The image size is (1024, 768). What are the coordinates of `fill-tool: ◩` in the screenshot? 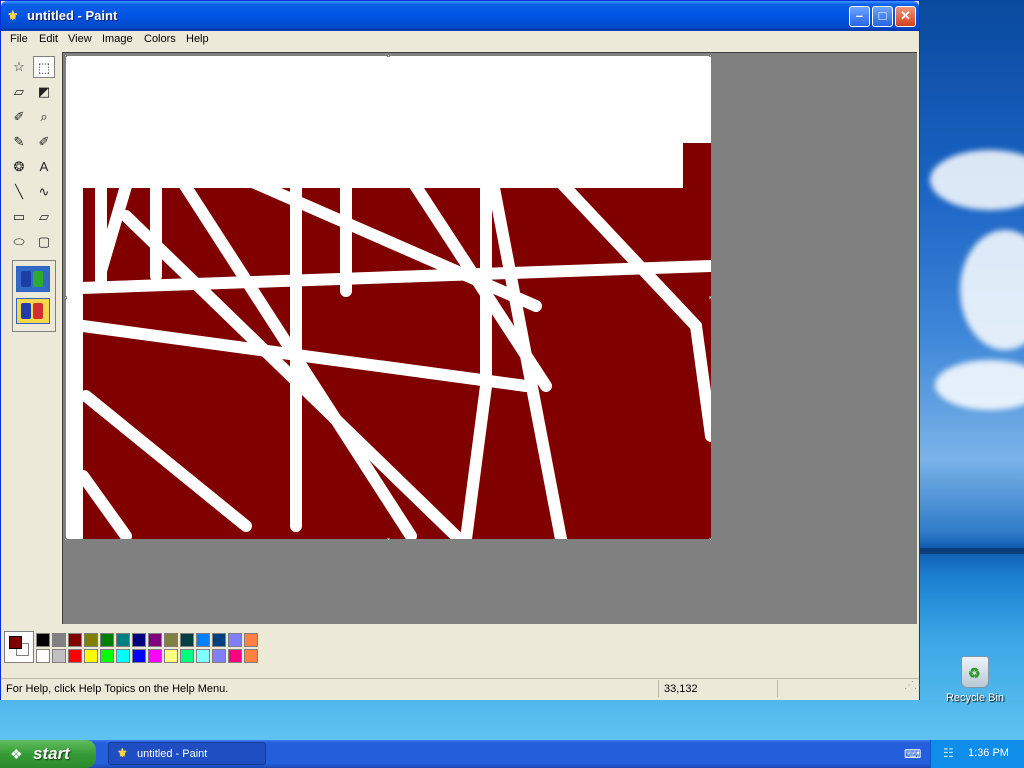 It's located at (44, 92).